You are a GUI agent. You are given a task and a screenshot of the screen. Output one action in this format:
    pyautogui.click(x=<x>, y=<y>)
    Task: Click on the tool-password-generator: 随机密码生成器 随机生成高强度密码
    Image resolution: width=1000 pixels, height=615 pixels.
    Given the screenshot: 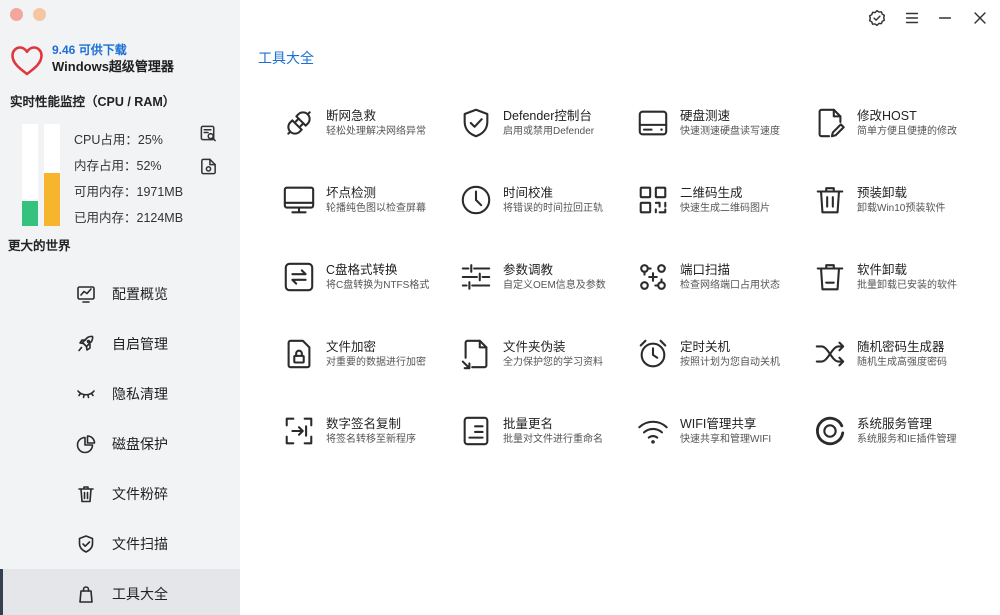 What is the action you would take?
    pyautogui.click(x=901, y=357)
    